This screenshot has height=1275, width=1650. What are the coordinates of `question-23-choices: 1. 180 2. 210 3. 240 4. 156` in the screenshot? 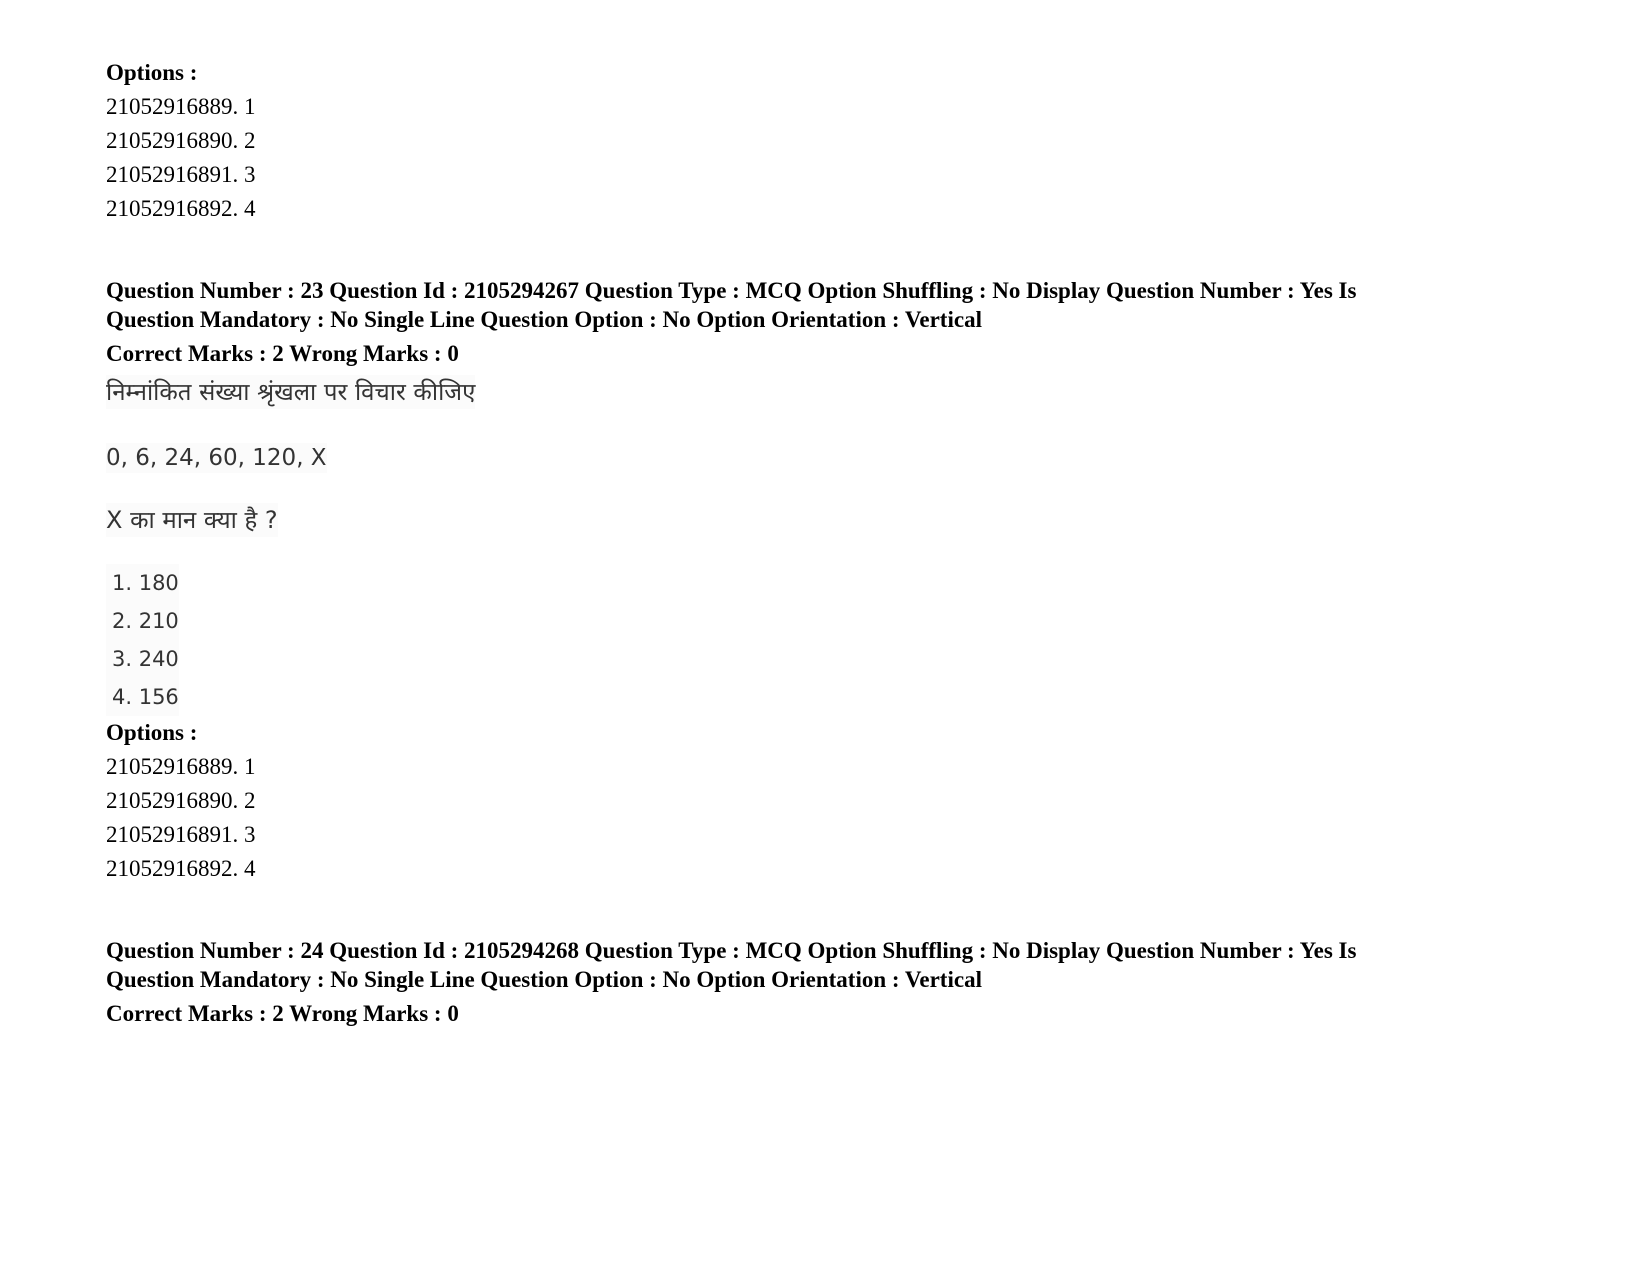 It's located at (142, 640).